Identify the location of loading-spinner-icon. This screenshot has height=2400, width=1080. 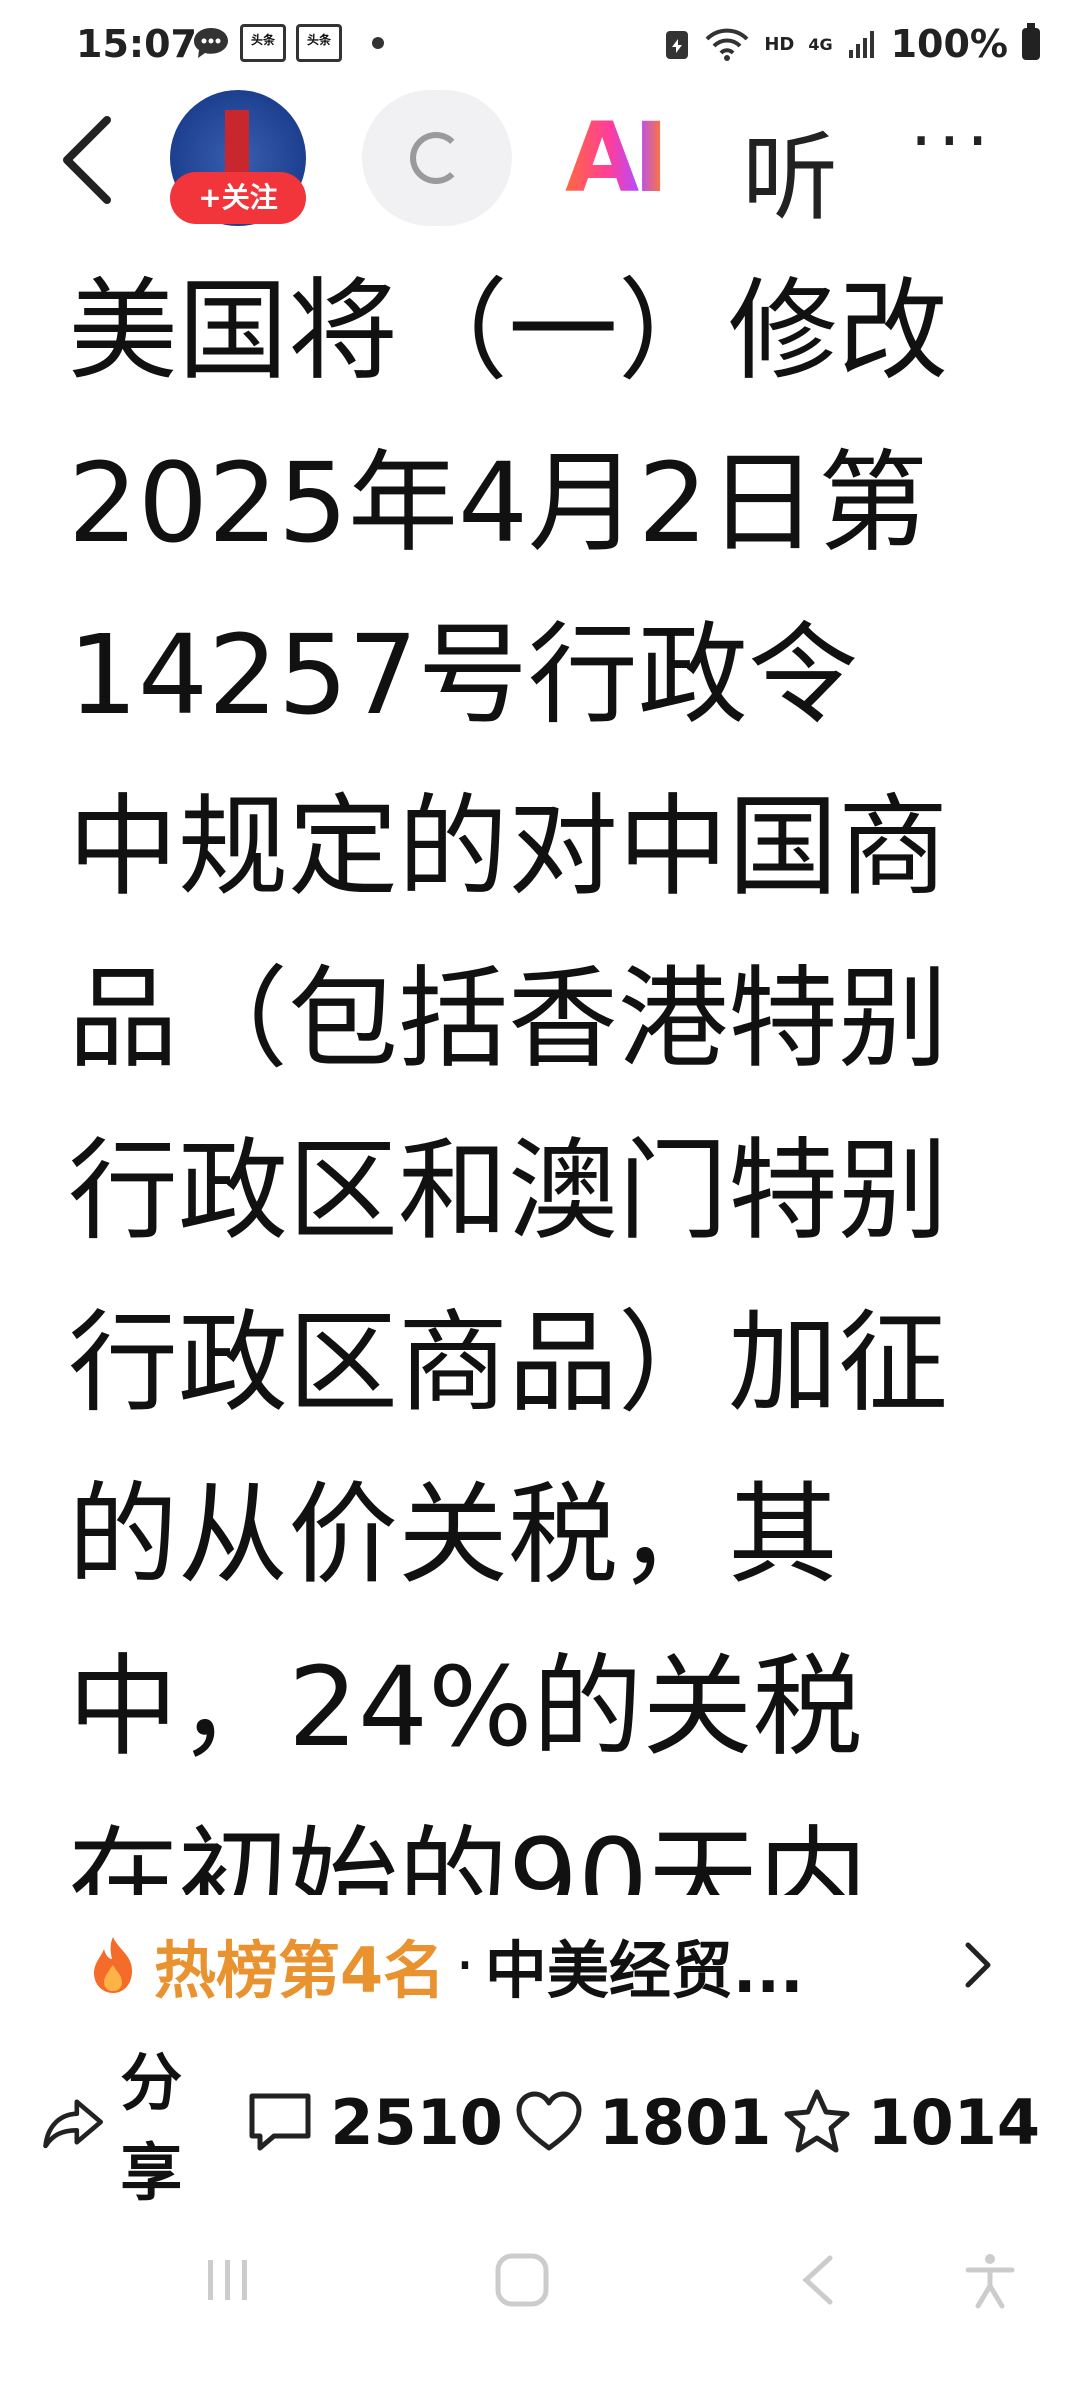
(436, 158).